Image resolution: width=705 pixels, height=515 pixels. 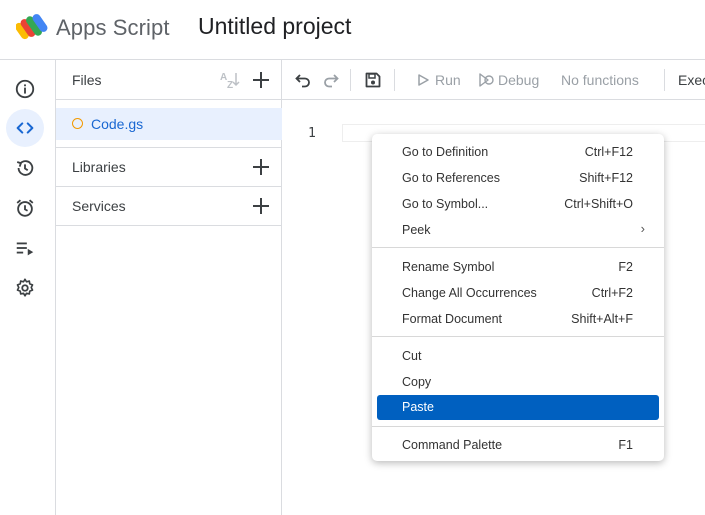 What do you see at coordinates (99, 206) in the screenshot?
I see `services-title: Services` at bounding box center [99, 206].